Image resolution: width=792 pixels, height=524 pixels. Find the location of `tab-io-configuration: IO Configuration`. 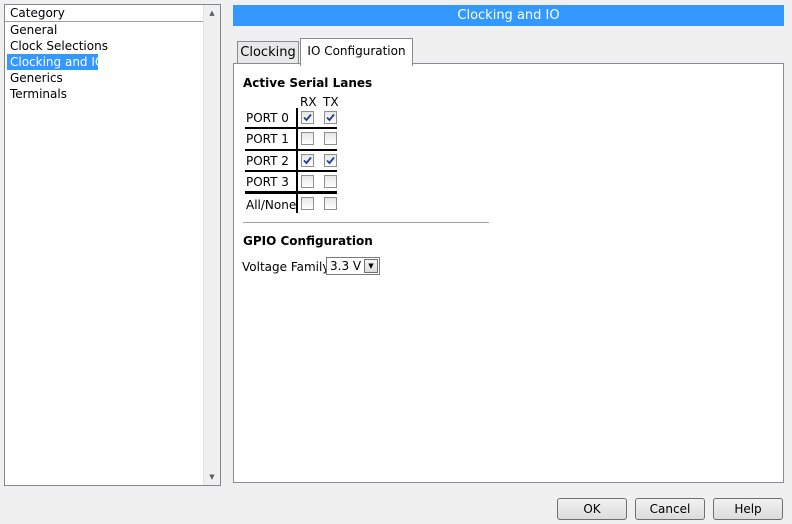

tab-io-configuration: IO Configuration is located at coordinates (356, 52).